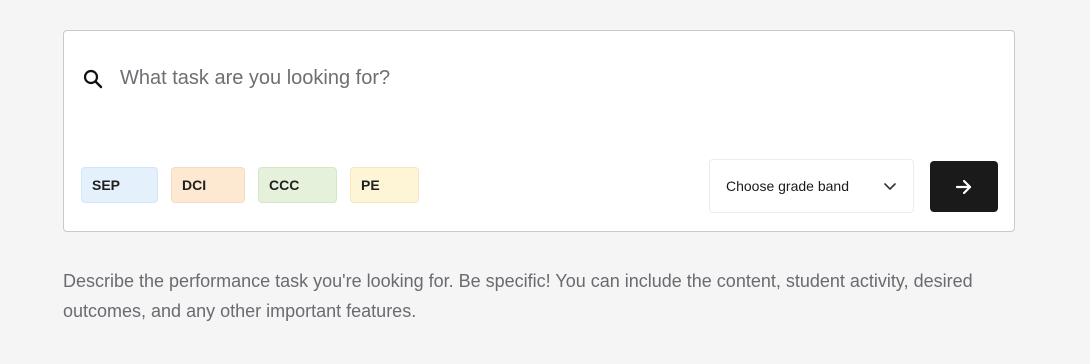  Describe the element at coordinates (384, 185) in the screenshot. I see `tag-pe: PE` at that location.